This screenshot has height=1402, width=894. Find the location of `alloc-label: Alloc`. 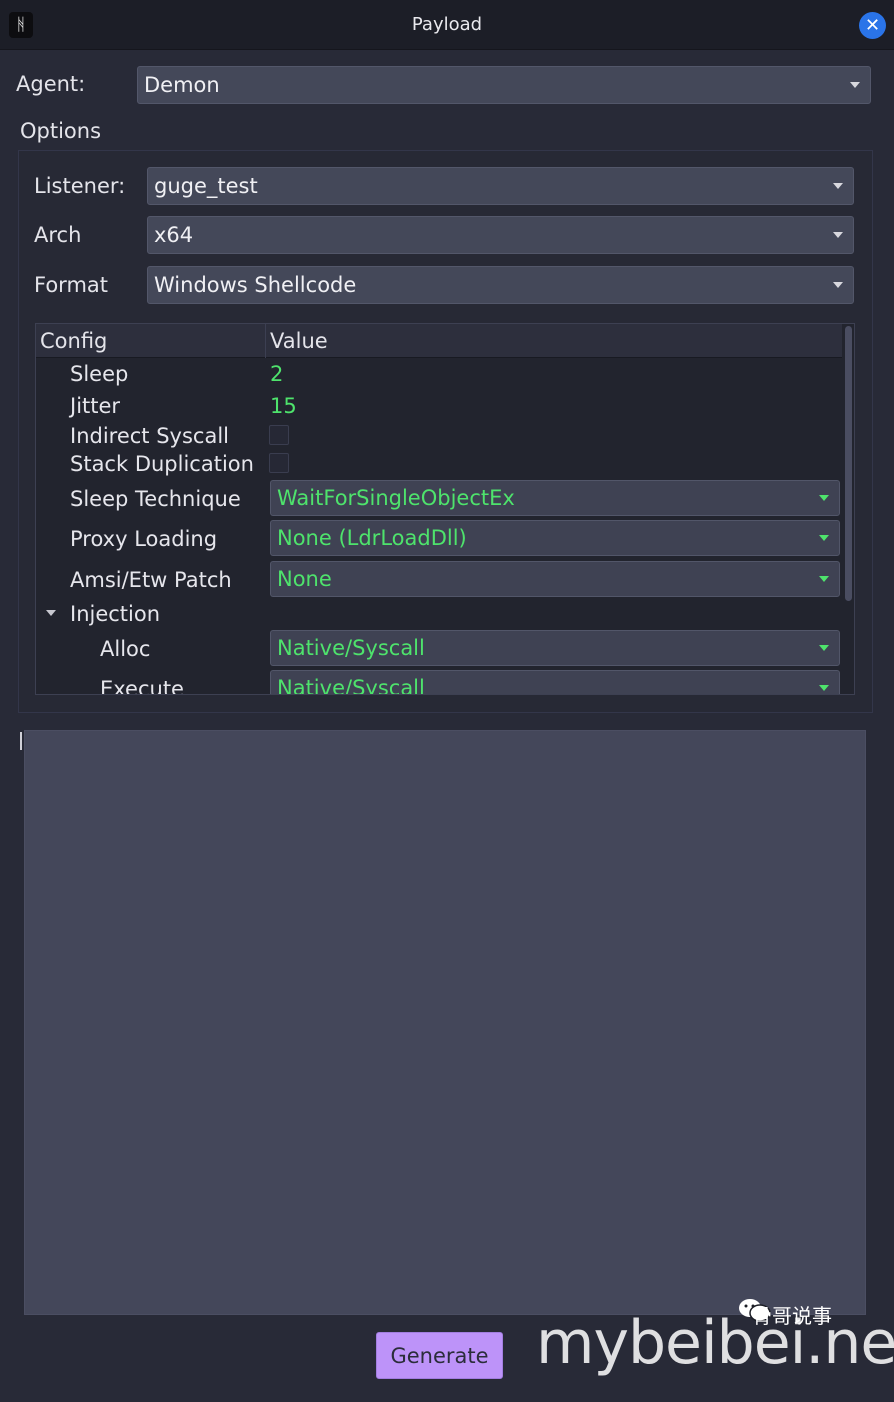

alloc-label: Alloc is located at coordinates (125, 649).